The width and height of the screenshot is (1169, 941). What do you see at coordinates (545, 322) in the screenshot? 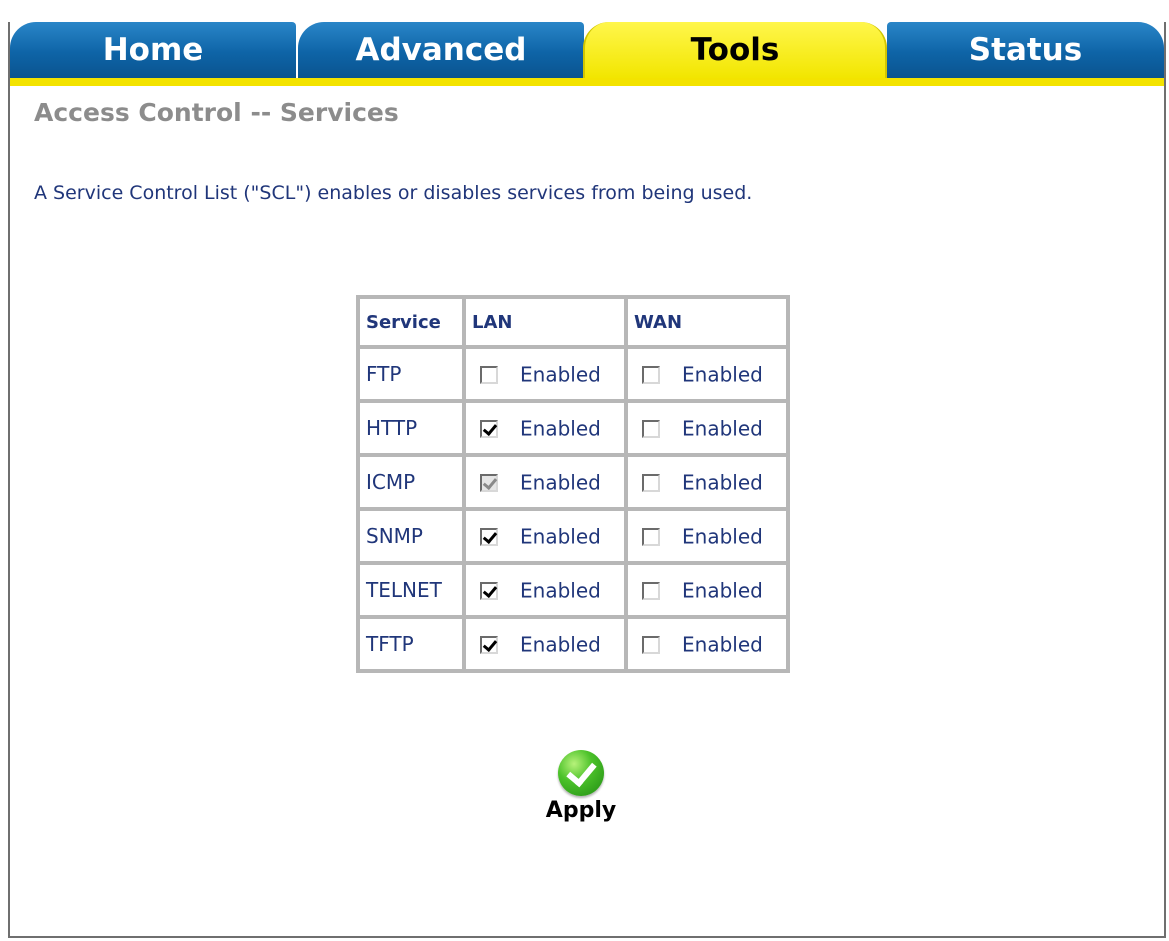
I see `header-lan: LAN` at bounding box center [545, 322].